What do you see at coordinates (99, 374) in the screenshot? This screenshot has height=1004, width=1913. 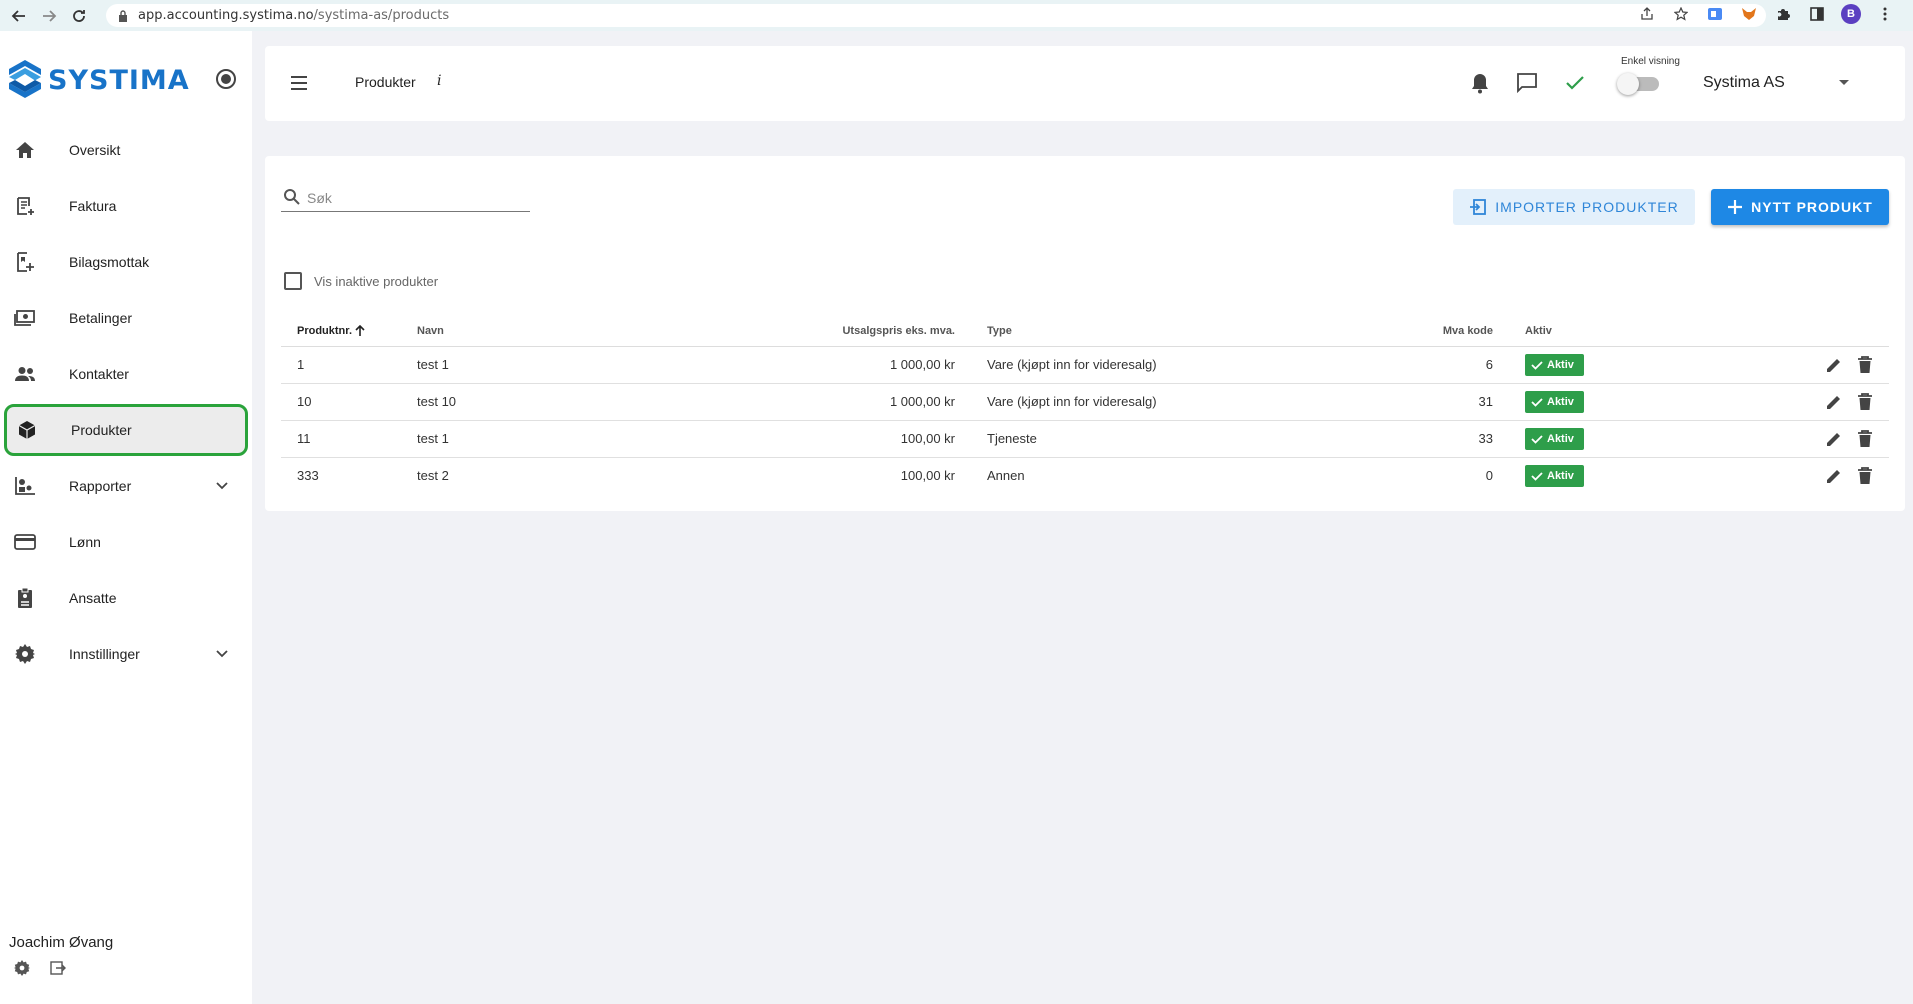 I see `sidebar-item-label: Kontakter` at bounding box center [99, 374].